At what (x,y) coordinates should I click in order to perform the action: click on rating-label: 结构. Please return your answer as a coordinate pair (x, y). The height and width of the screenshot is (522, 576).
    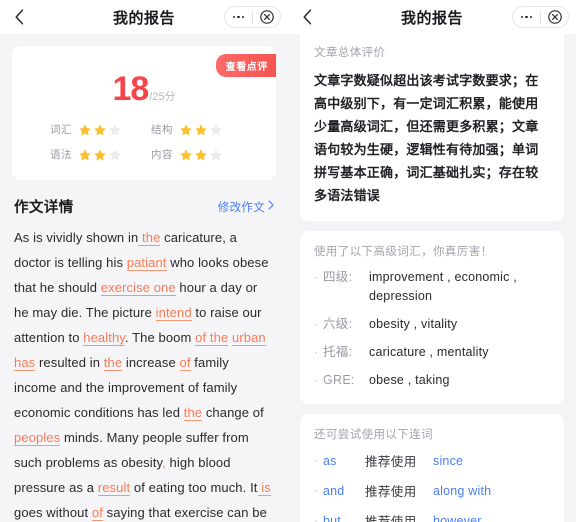
    Looking at the image, I should click on (162, 130).